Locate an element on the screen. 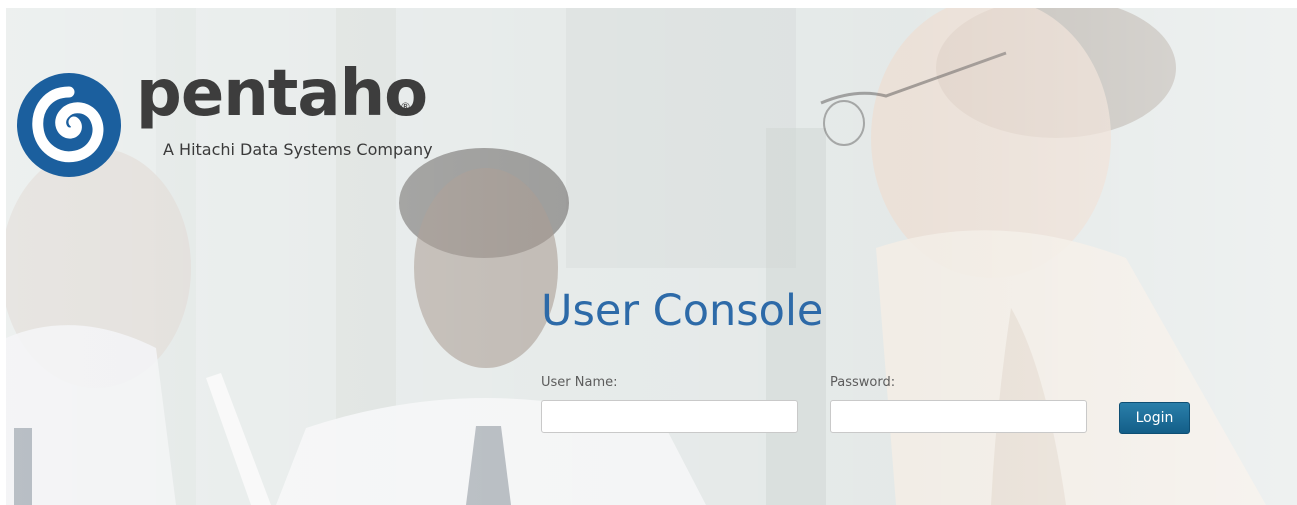  password-input is located at coordinates (958, 416).